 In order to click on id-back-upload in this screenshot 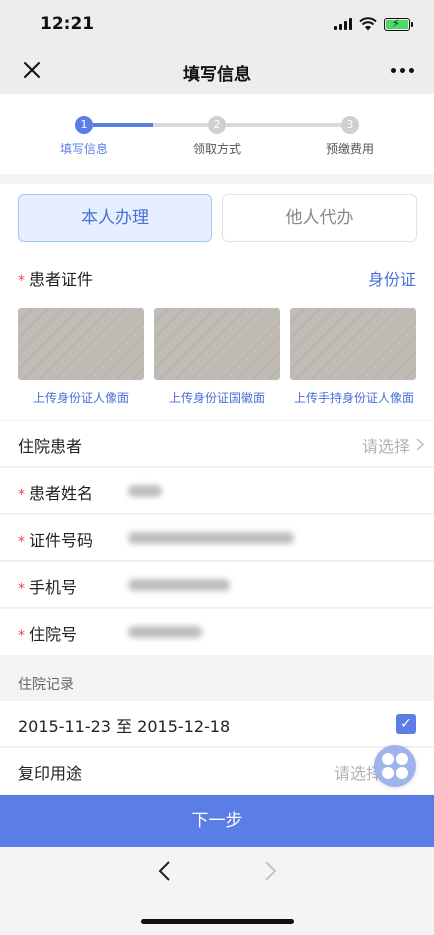, I will do `click(217, 344)`.